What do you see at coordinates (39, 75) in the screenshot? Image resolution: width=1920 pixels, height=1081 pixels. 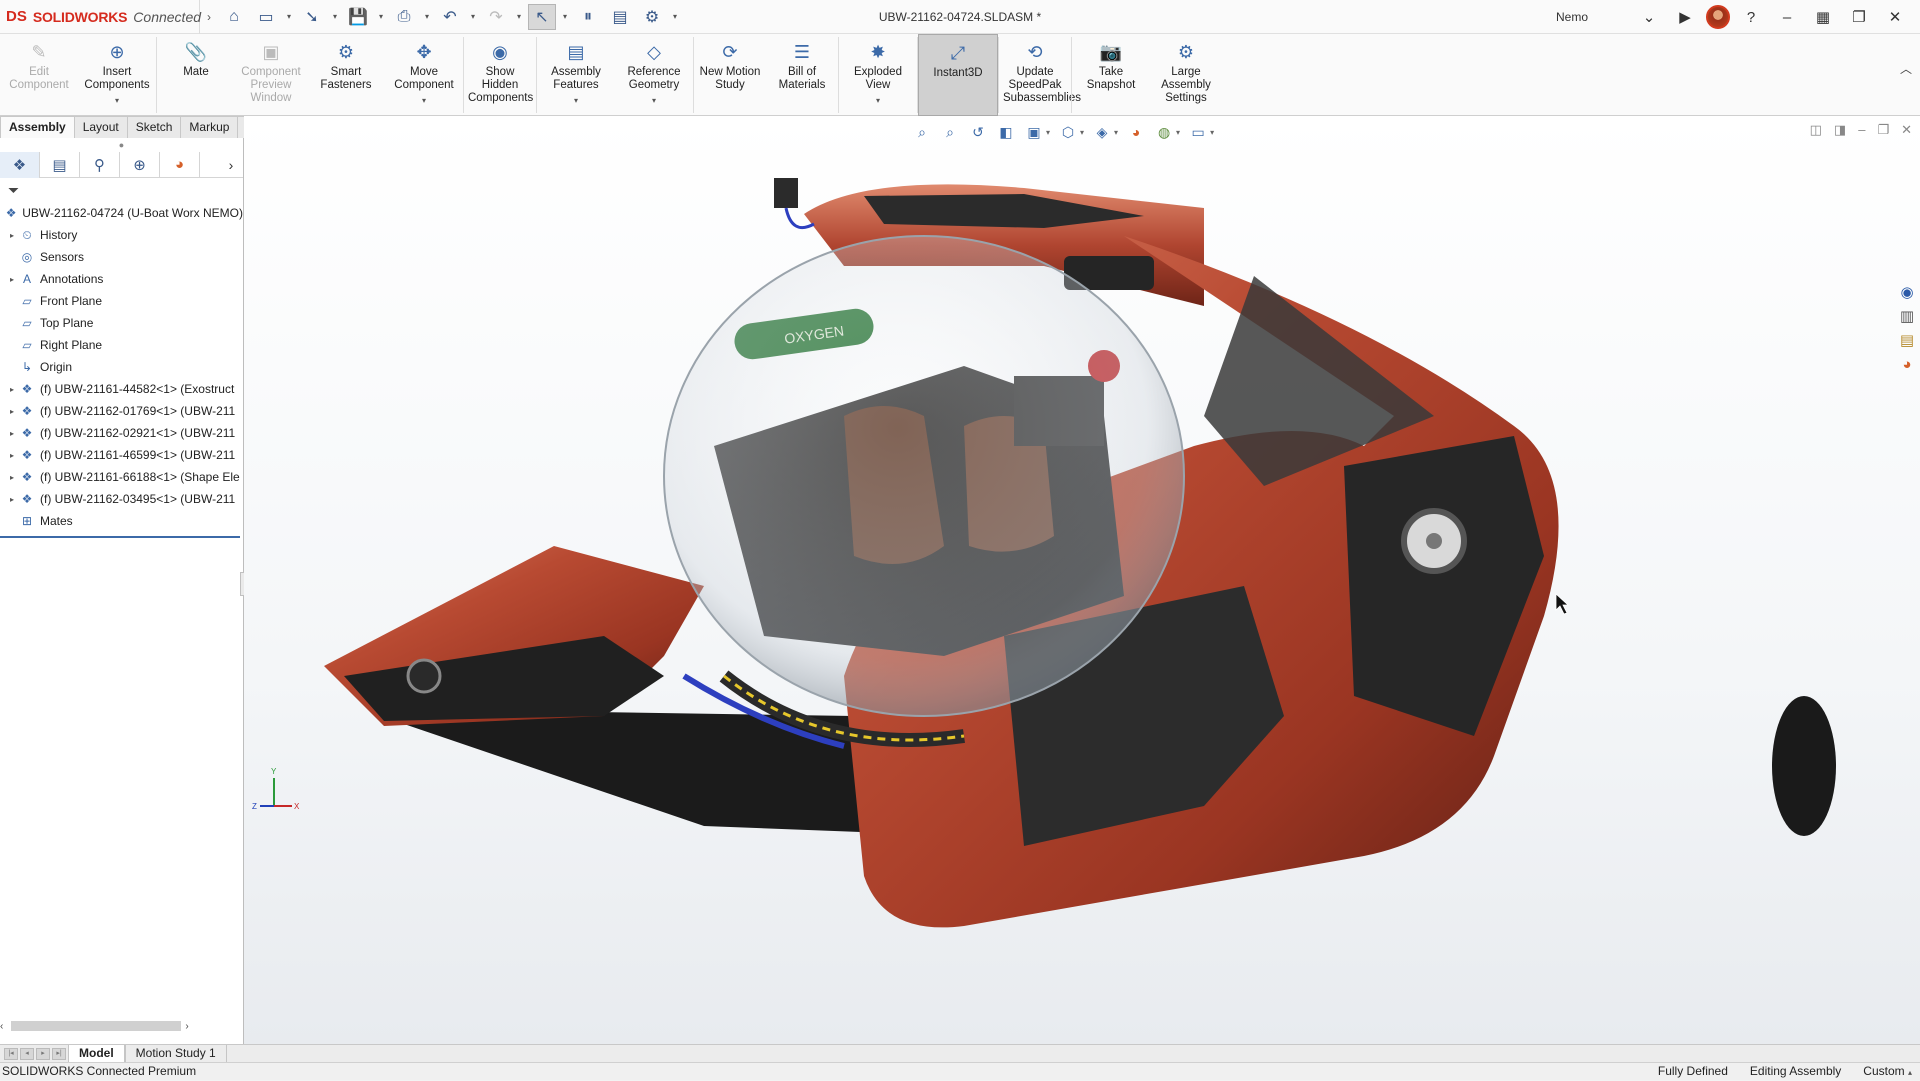 I see `edit-component-button: ✎ Edit Component` at bounding box center [39, 75].